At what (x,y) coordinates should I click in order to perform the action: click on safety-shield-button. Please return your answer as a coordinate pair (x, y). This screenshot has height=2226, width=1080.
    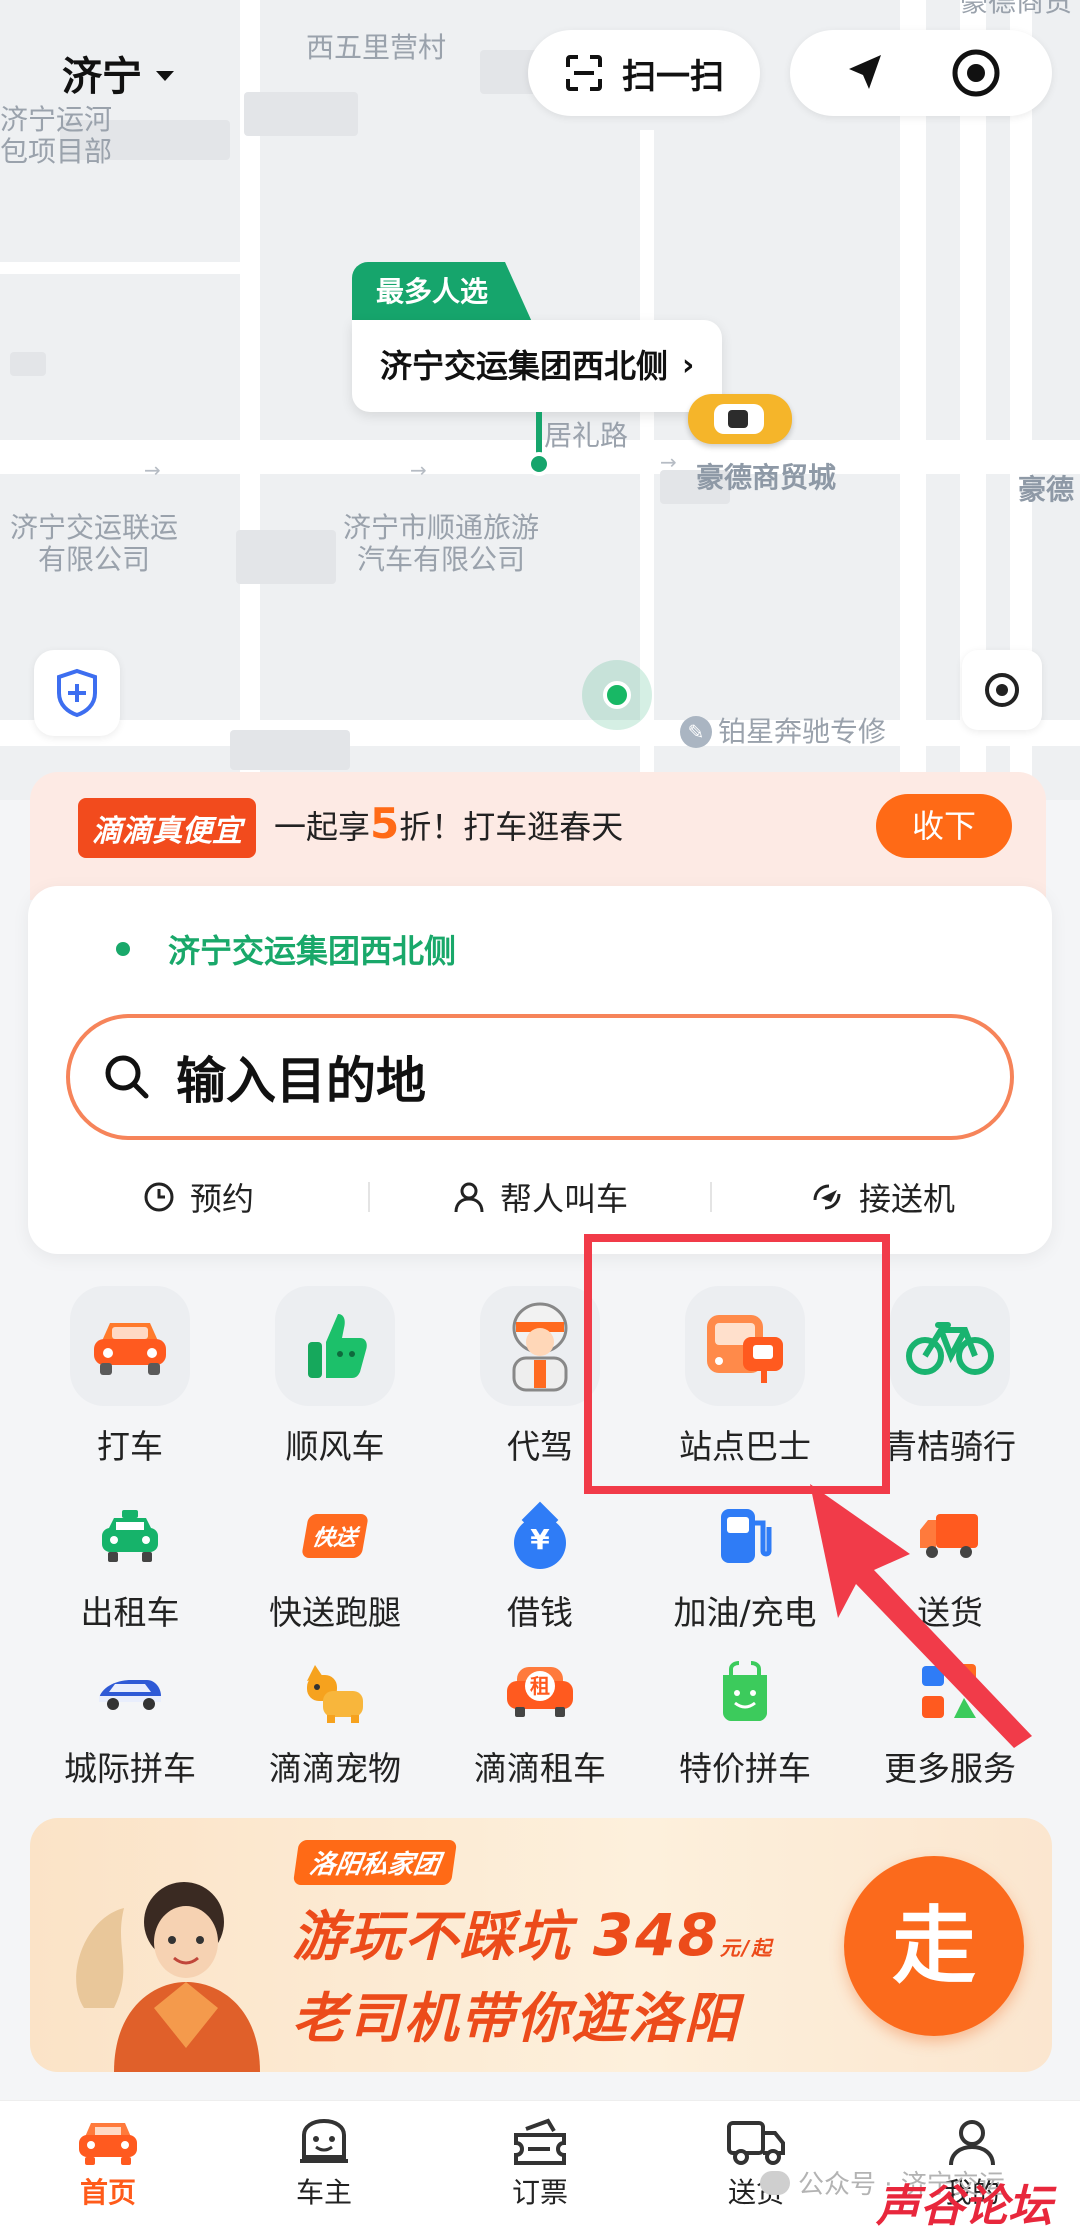
    Looking at the image, I should click on (77, 693).